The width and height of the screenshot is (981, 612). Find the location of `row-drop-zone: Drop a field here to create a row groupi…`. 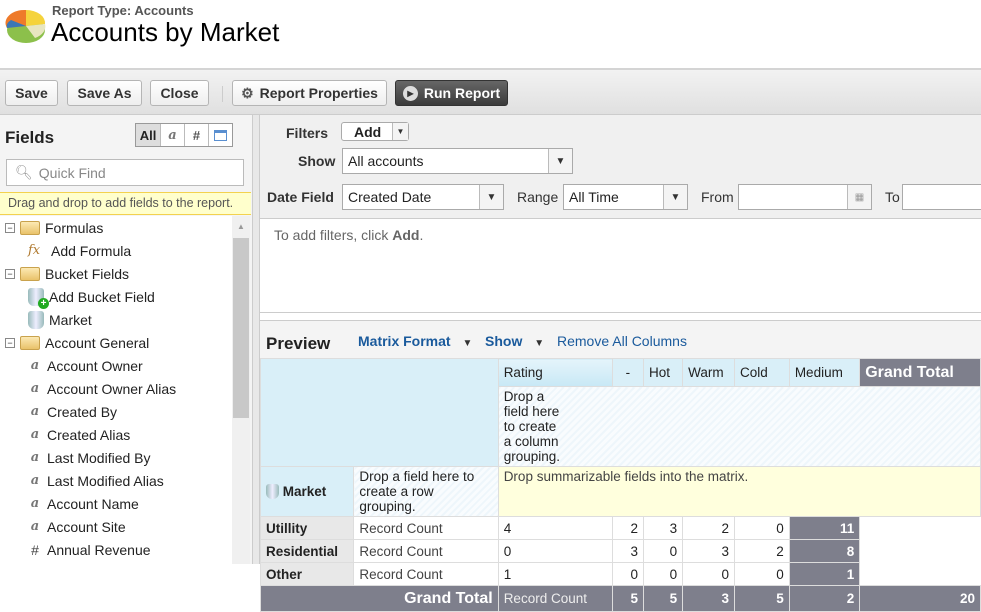

row-drop-zone: Drop a field here to create a row groupi… is located at coordinates (426, 491).